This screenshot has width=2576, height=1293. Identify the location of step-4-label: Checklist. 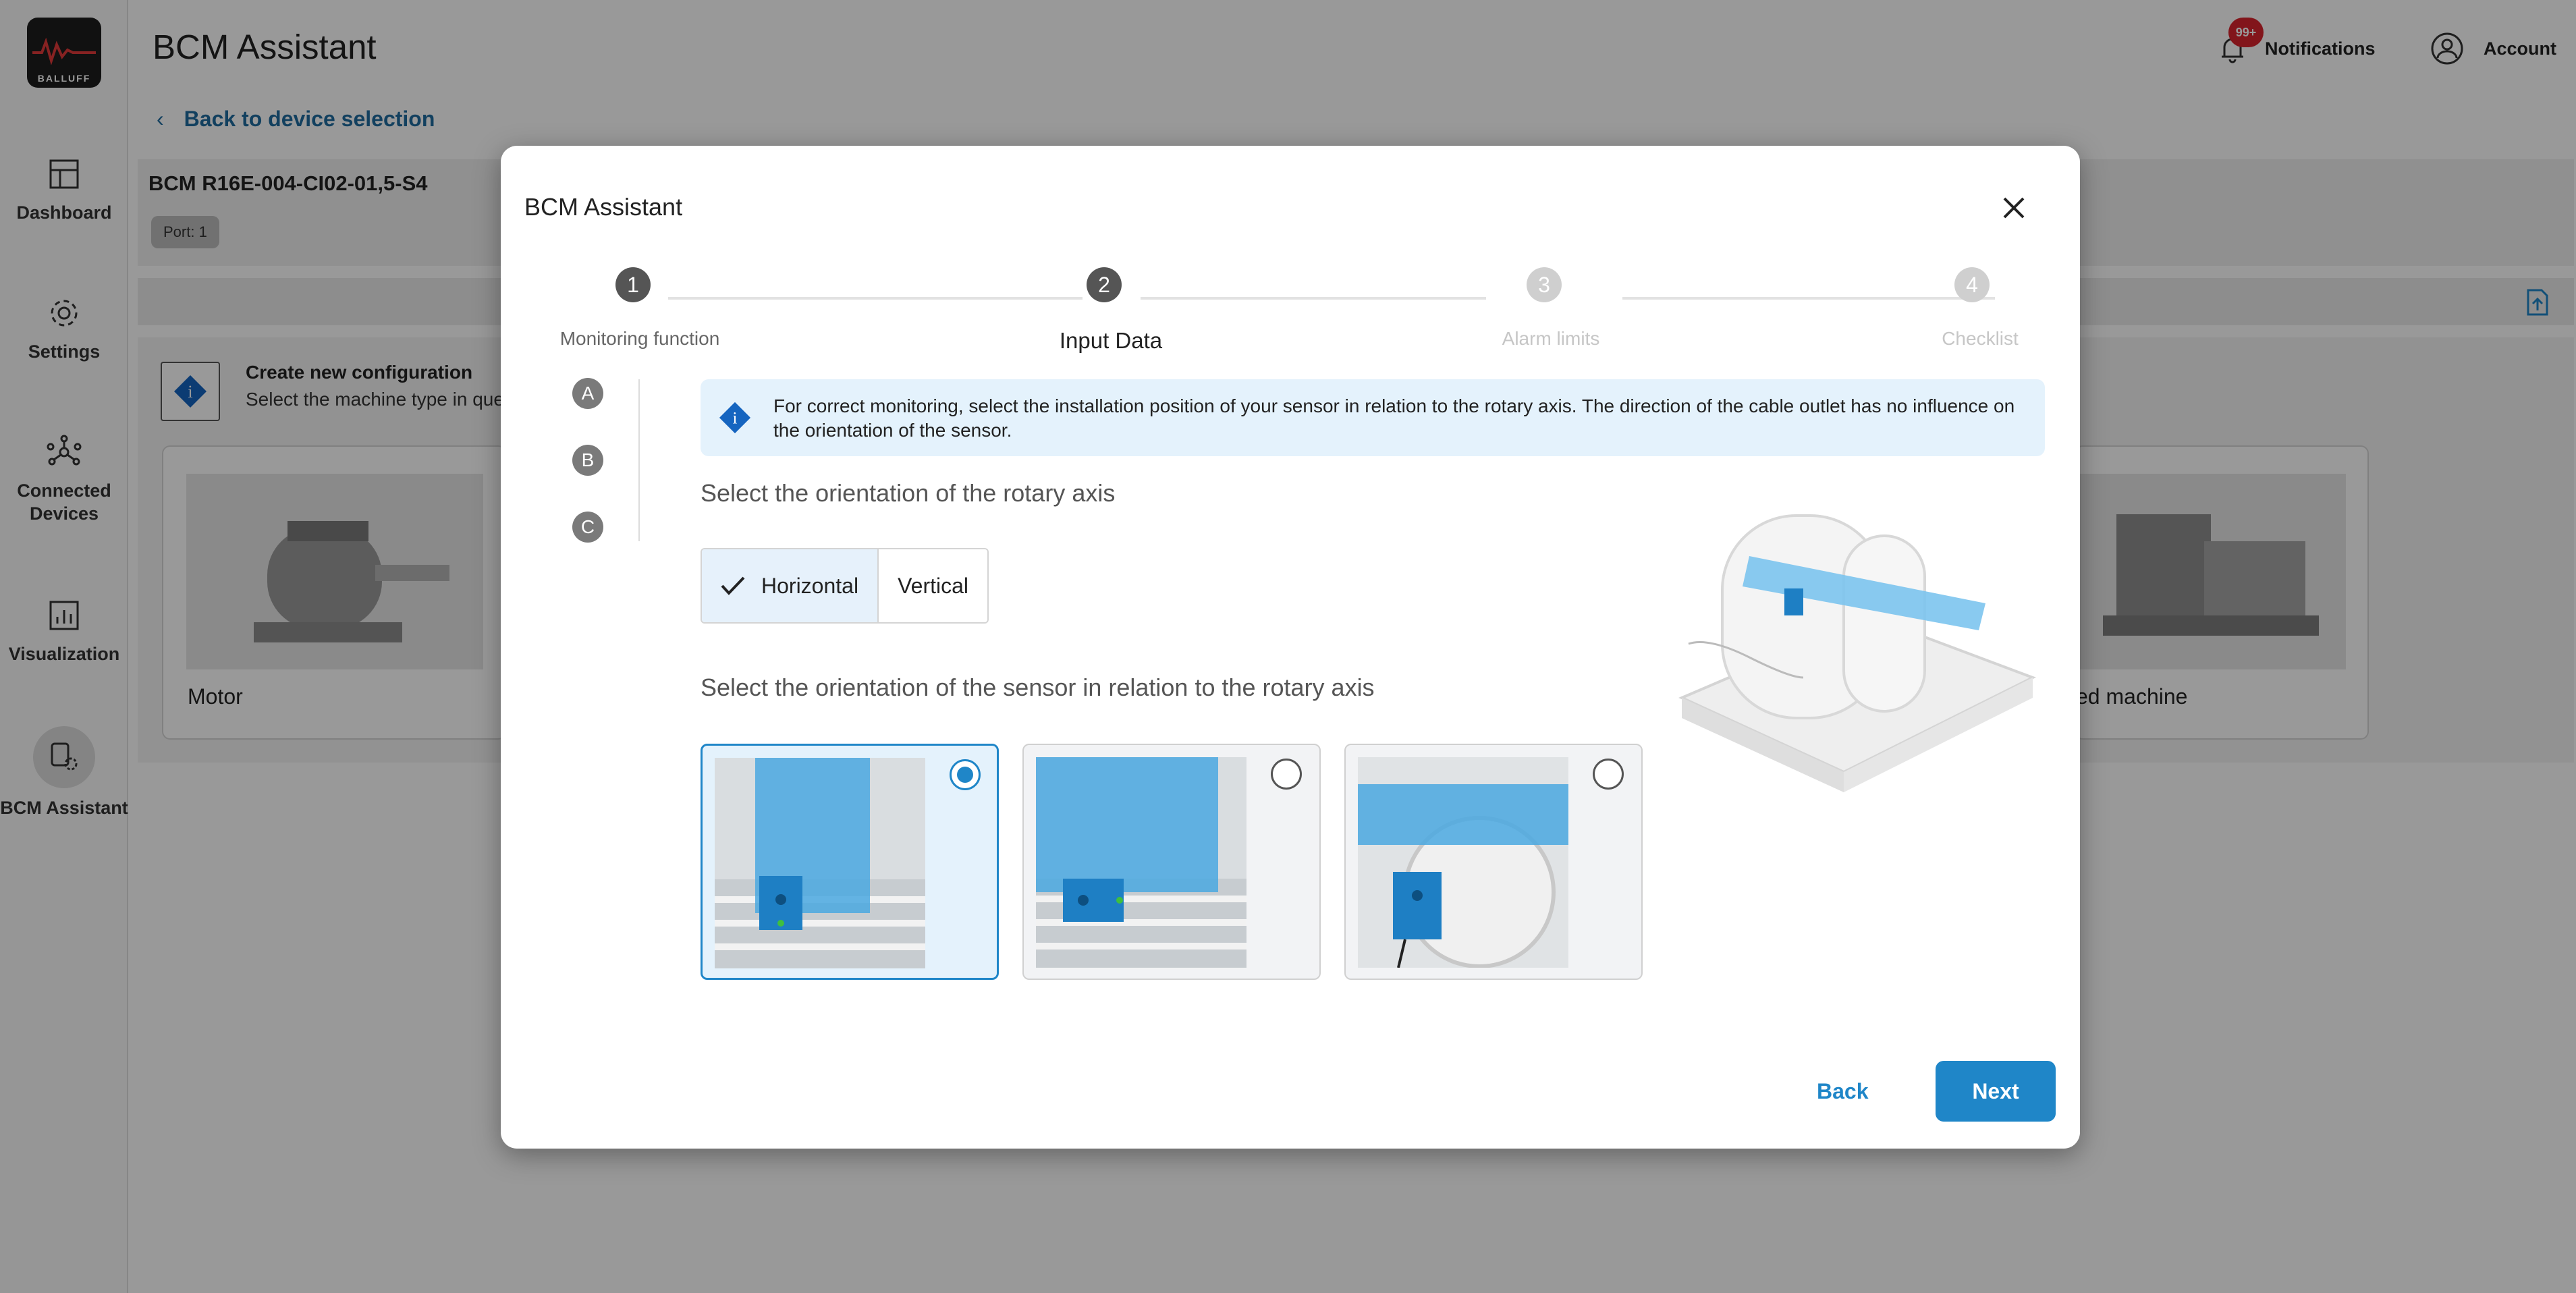
(1980, 338).